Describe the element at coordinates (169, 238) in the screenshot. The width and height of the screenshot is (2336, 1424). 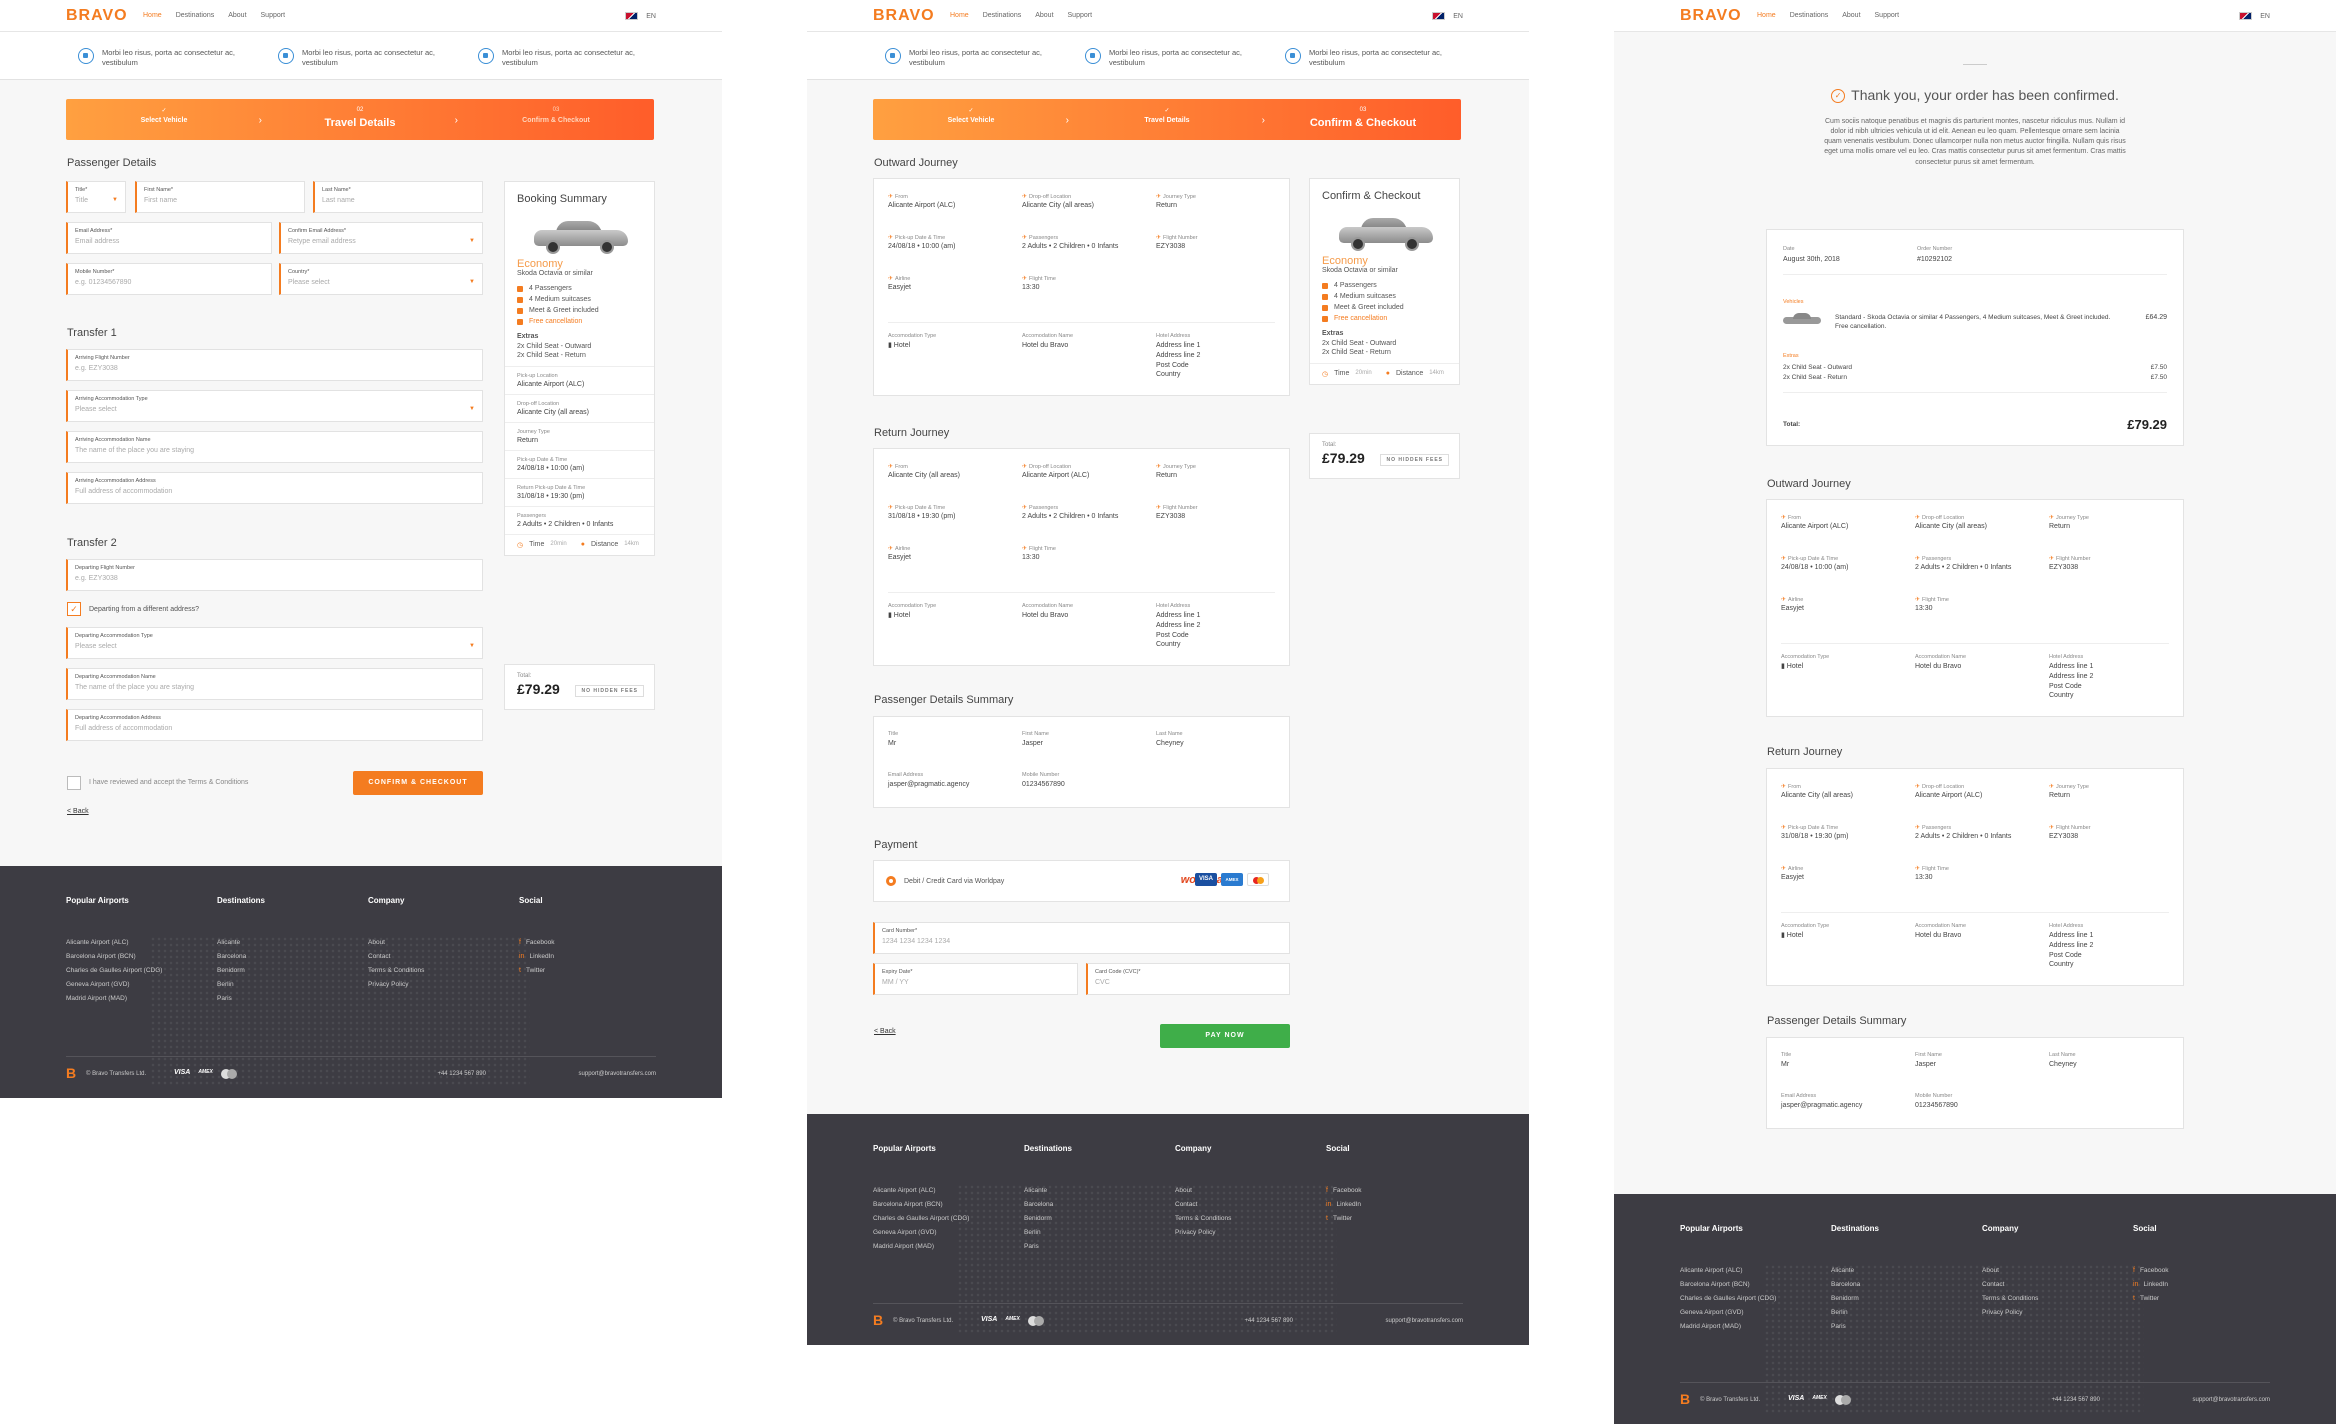
I see `email-input: Email Address* Email address` at that location.